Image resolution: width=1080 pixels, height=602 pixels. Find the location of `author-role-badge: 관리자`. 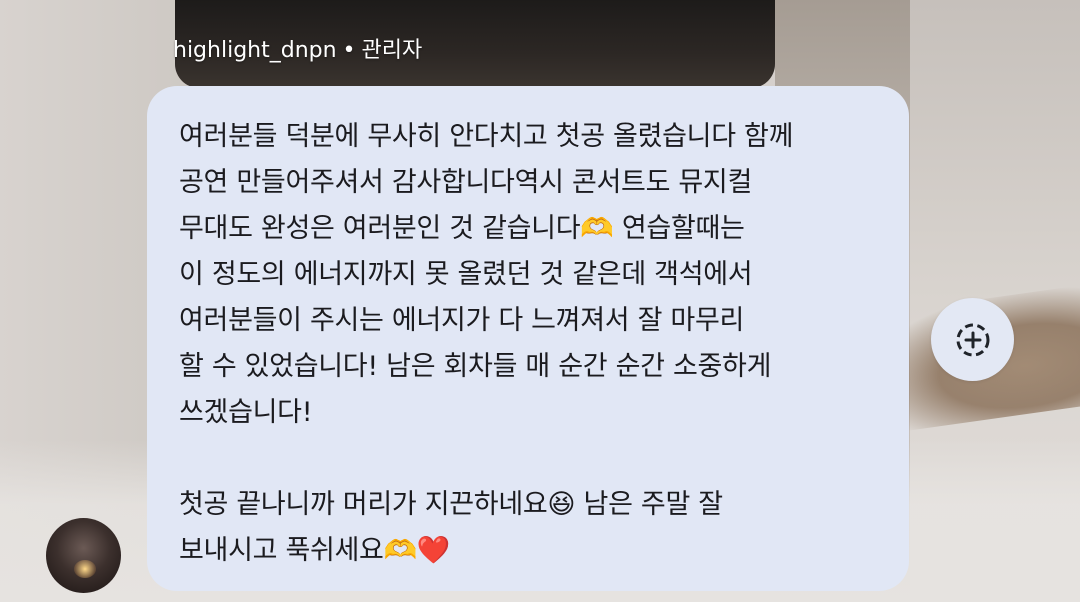

author-role-badge: 관리자 is located at coordinates (392, 50).